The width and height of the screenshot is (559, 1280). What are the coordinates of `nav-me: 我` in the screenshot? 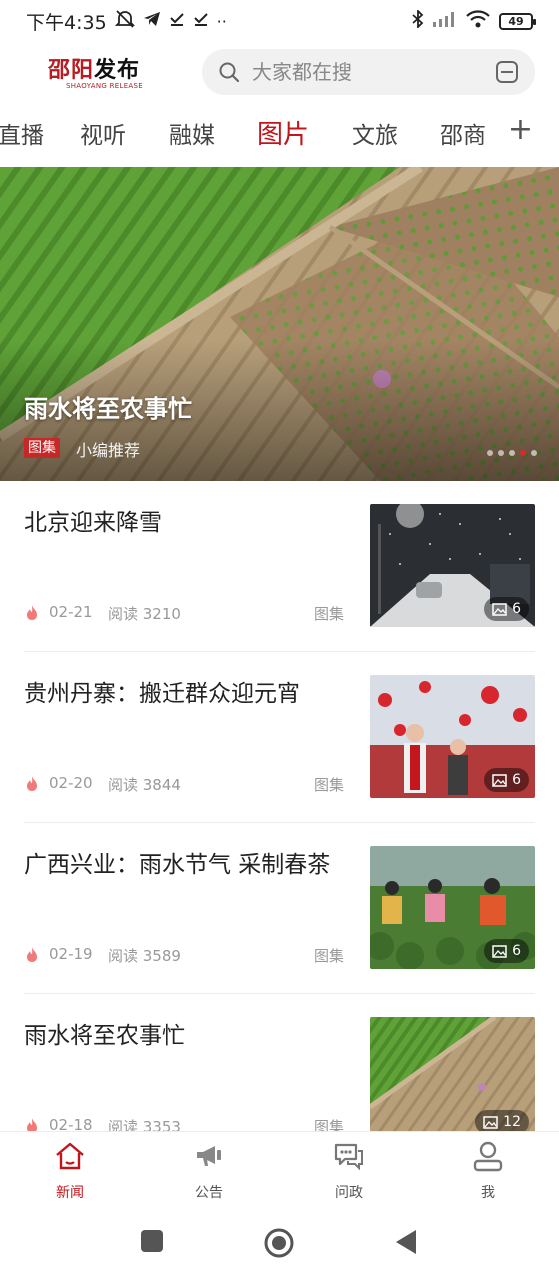 It's located at (488, 1172).